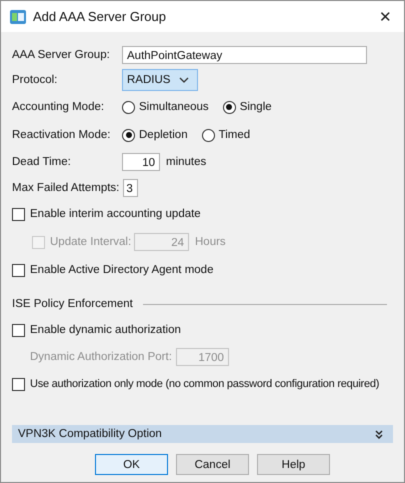 Image resolution: width=405 pixels, height=483 pixels. I want to click on radio-option: Single, so click(247, 107).